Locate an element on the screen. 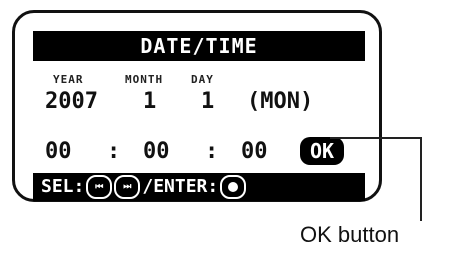  next-track-icon: ⏭ is located at coordinates (127, 187).